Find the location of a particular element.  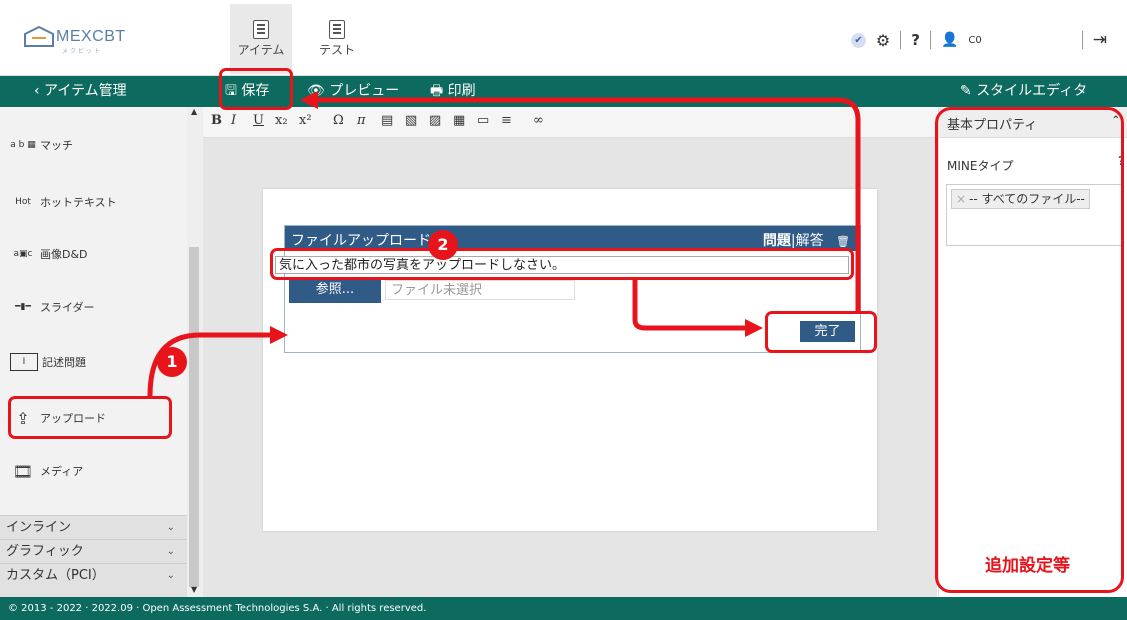

annotation-badge-1: 1 is located at coordinates (172, 362).